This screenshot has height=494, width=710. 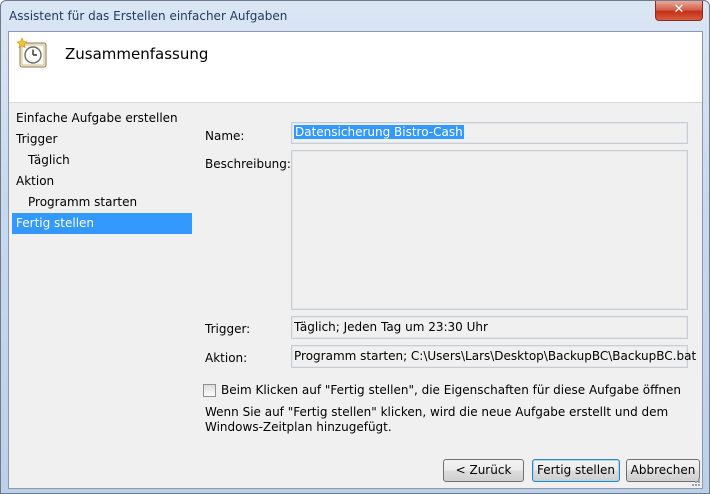 What do you see at coordinates (102, 202) in the screenshot?
I see `nav-item-programm-starten: Programm starten` at bounding box center [102, 202].